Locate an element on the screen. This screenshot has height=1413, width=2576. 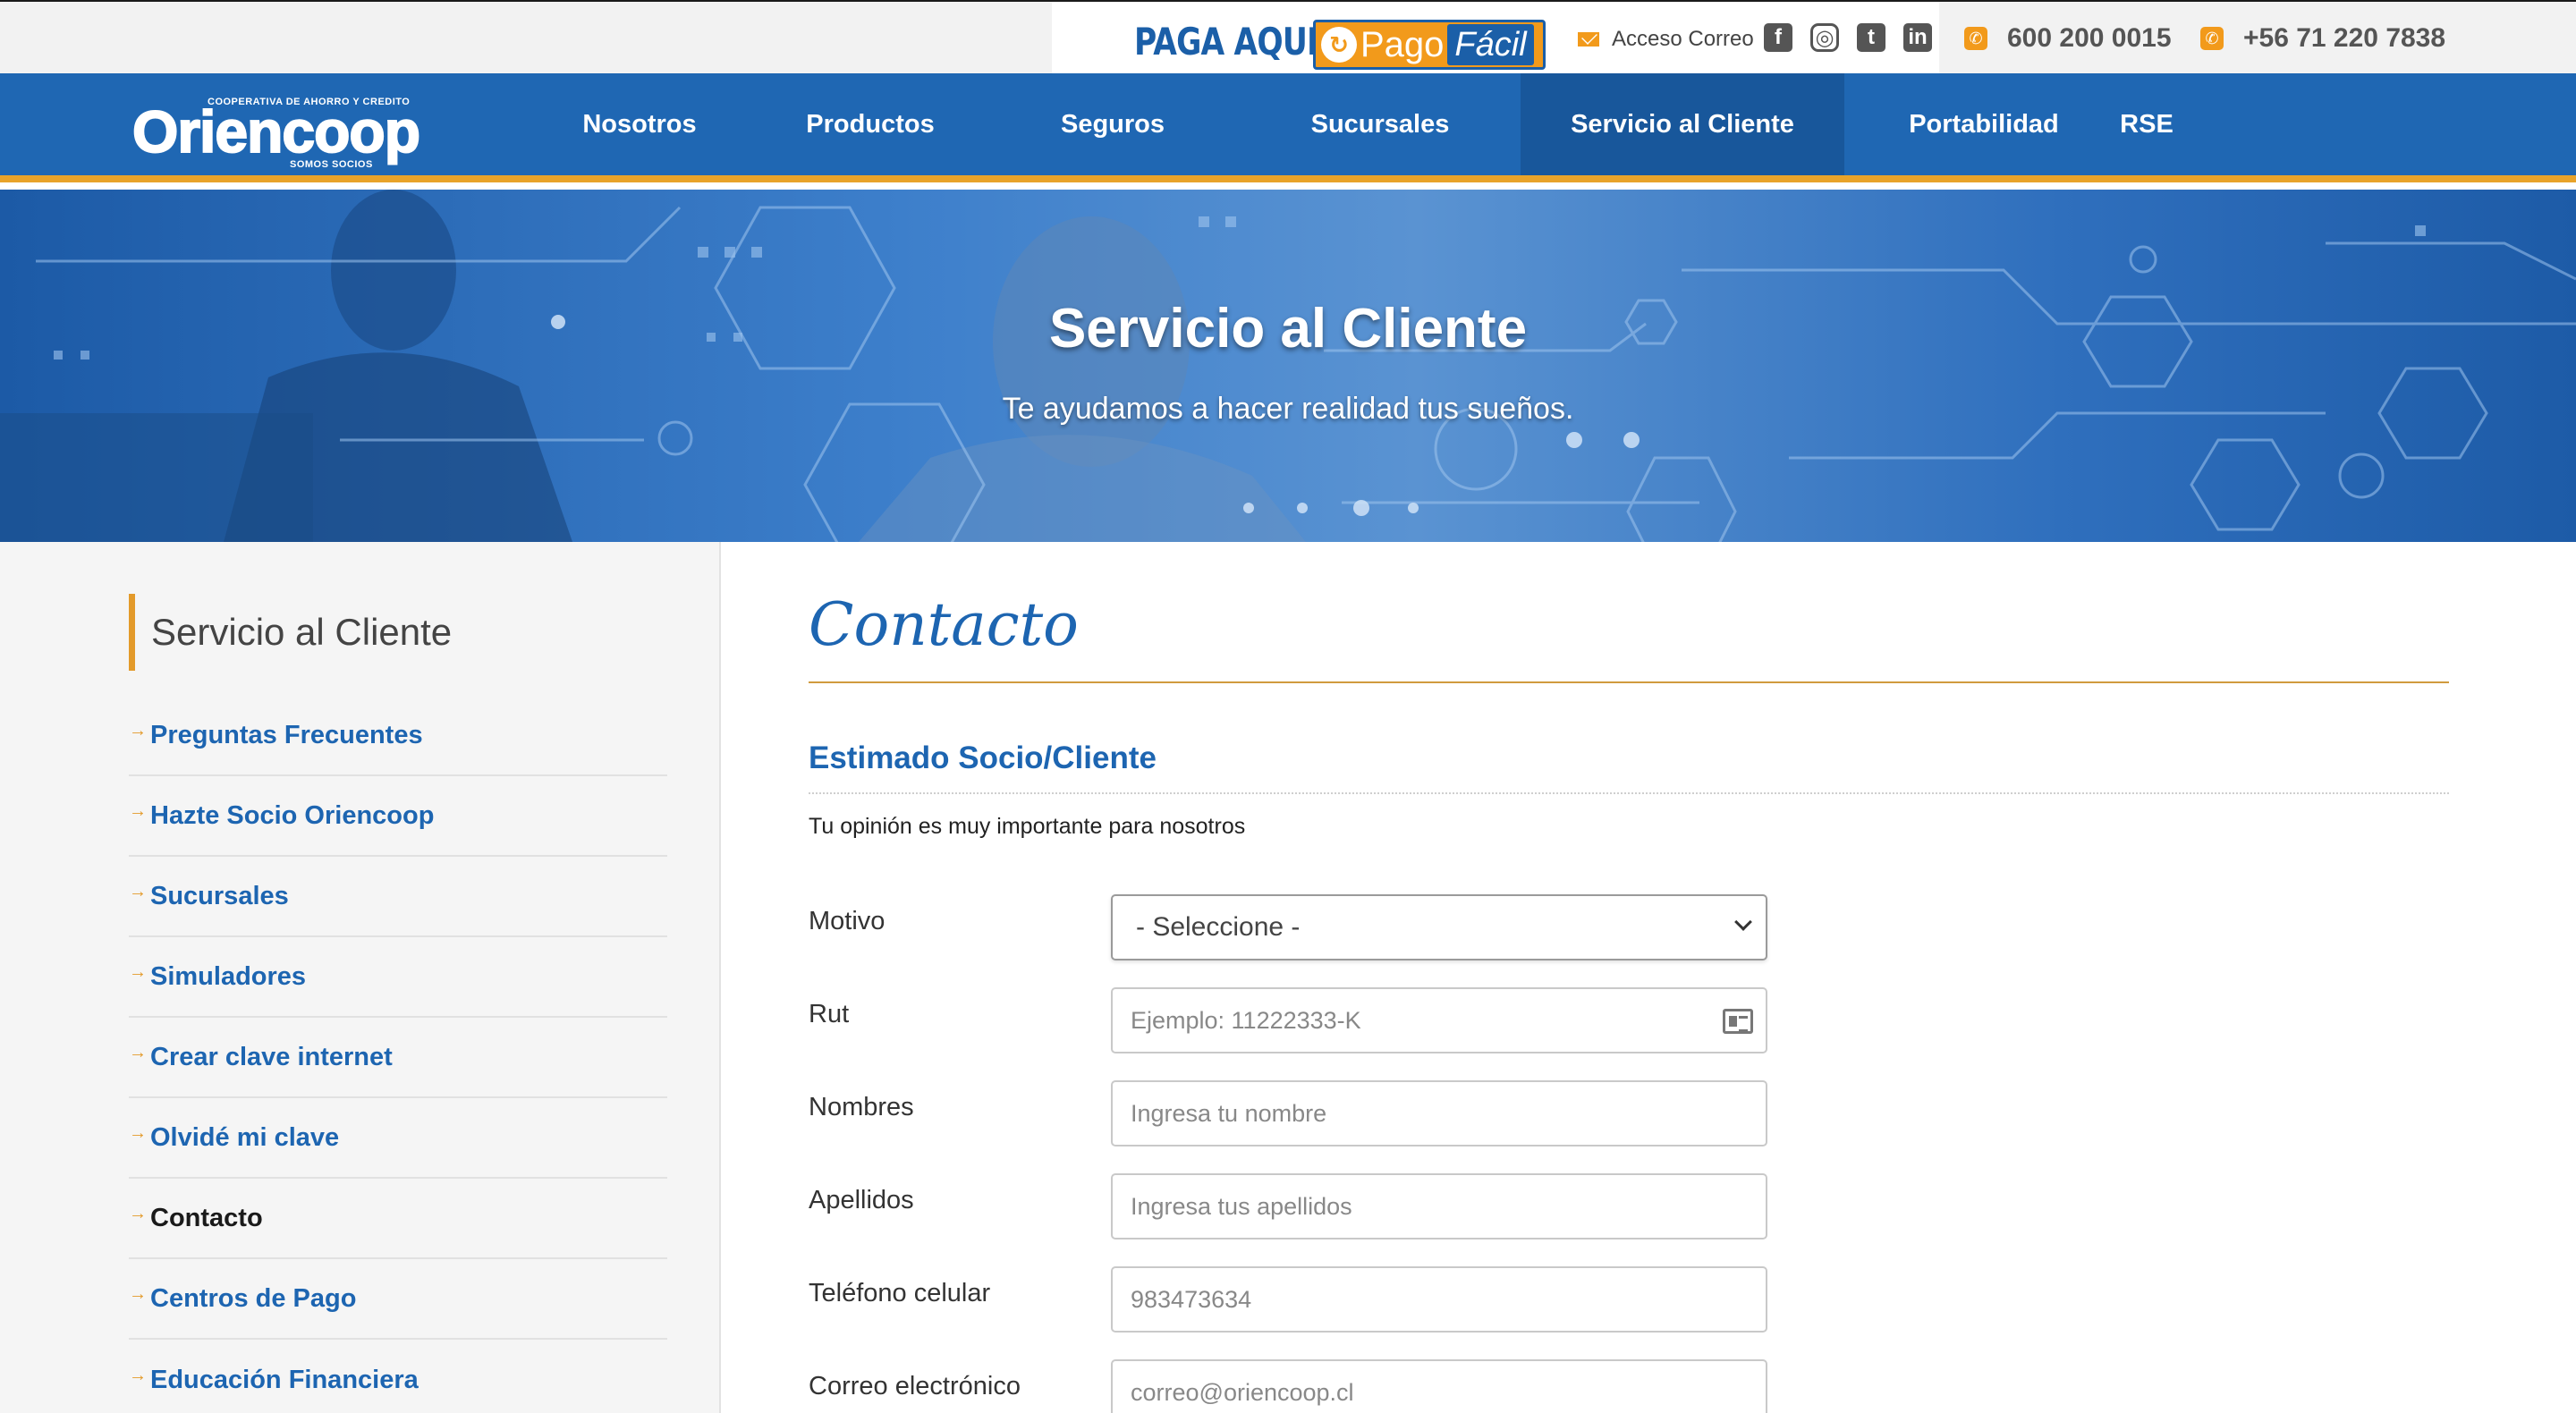
section-divider is located at coordinates (1629, 793).